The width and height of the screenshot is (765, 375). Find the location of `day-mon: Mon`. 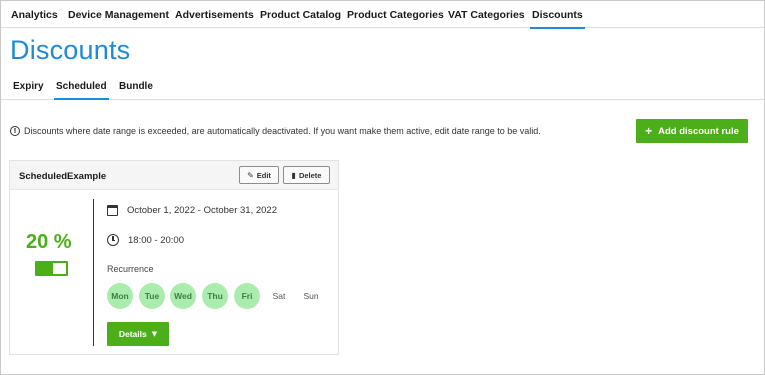

day-mon: Mon is located at coordinates (120, 296).